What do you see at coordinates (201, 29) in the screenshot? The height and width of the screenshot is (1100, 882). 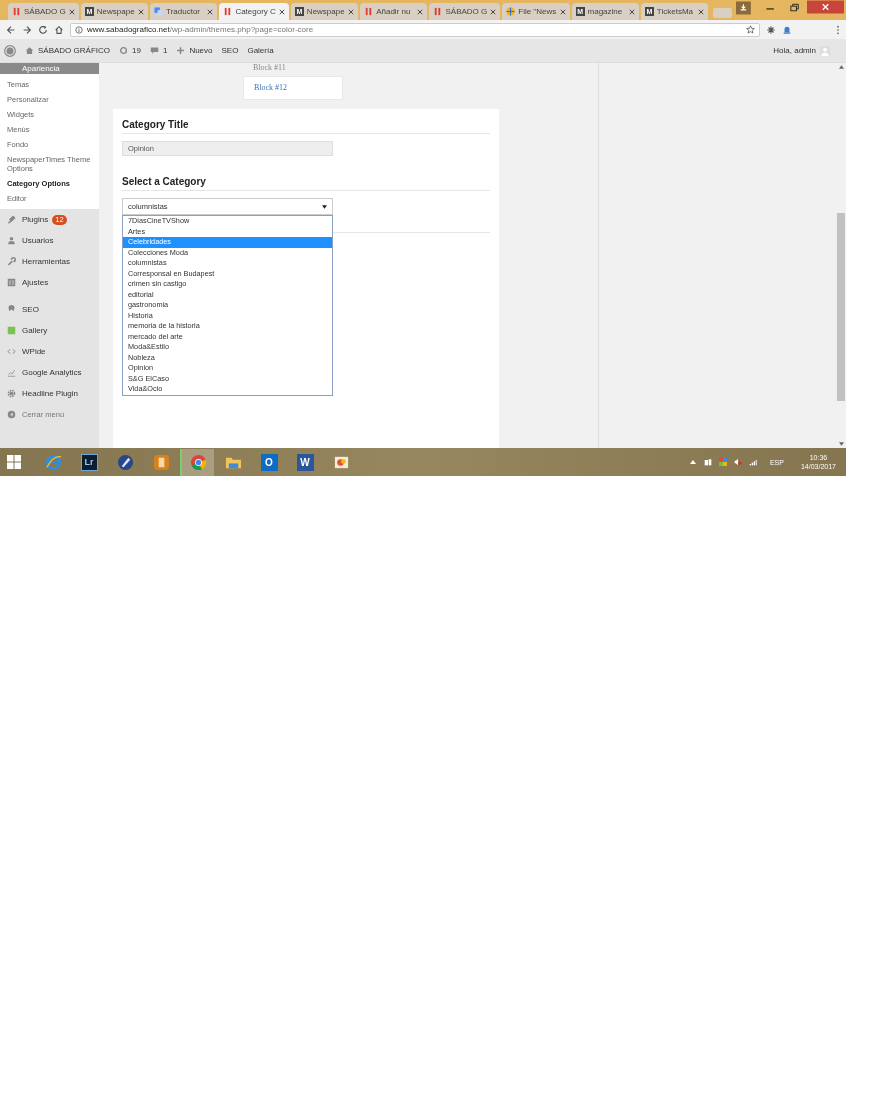 I see `url-text: www.sabadografico.net/wp-admin/themes.php?page=color-core` at bounding box center [201, 29].